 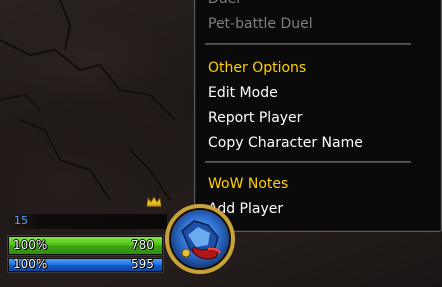 What do you see at coordinates (21, 220) in the screenshot?
I see `unit-level: 15` at bounding box center [21, 220].